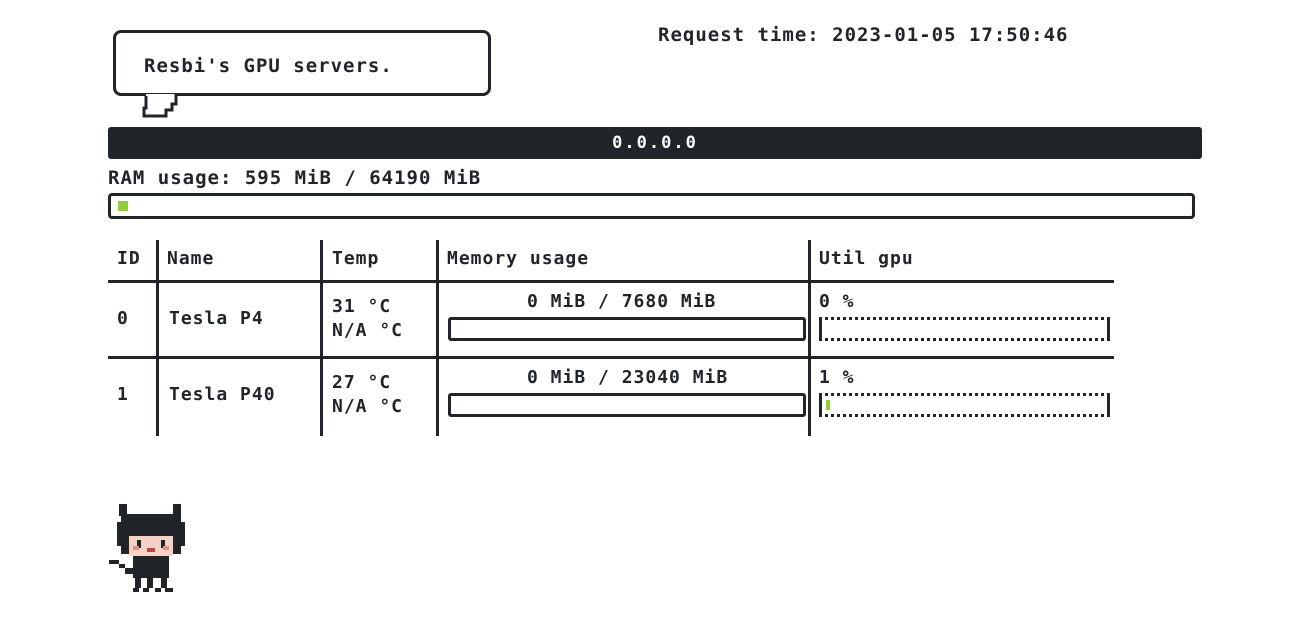 This screenshot has width=1314, height=621. Describe the element at coordinates (147, 548) in the screenshot. I see `octocat-icon` at that location.